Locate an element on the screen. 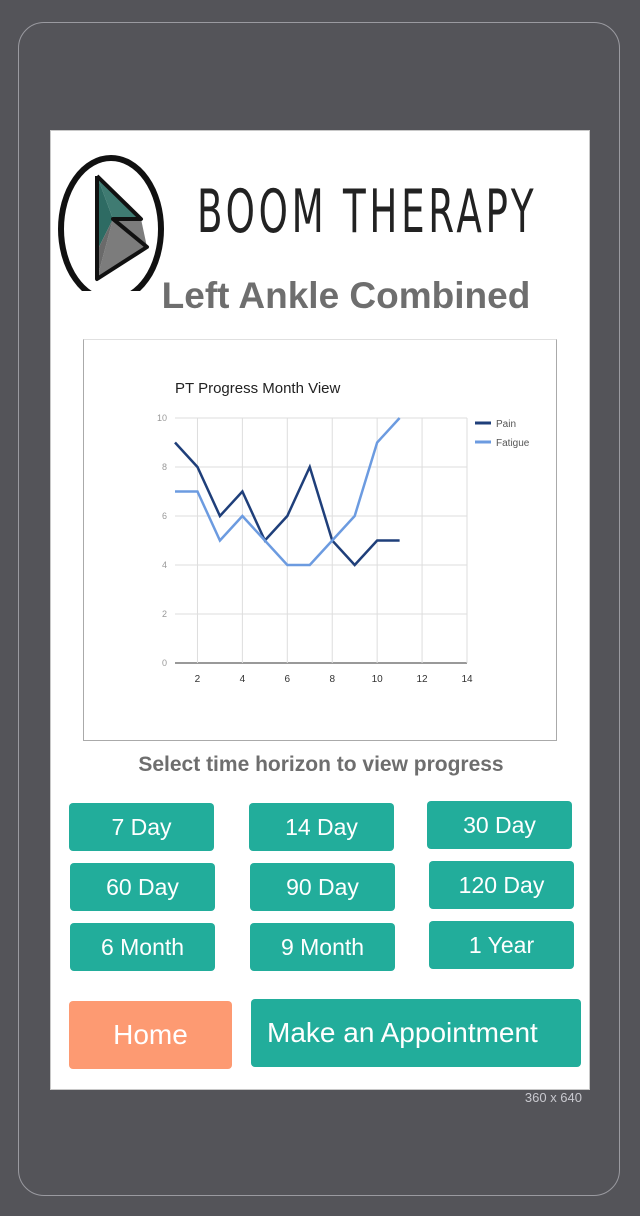  y-tick-label: 10 is located at coordinates (162, 418).